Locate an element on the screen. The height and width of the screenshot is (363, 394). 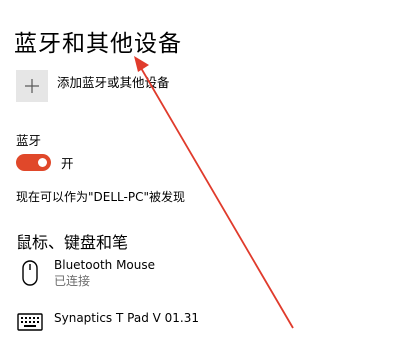
device-name: Bluetooth Mouse is located at coordinates (105, 265).